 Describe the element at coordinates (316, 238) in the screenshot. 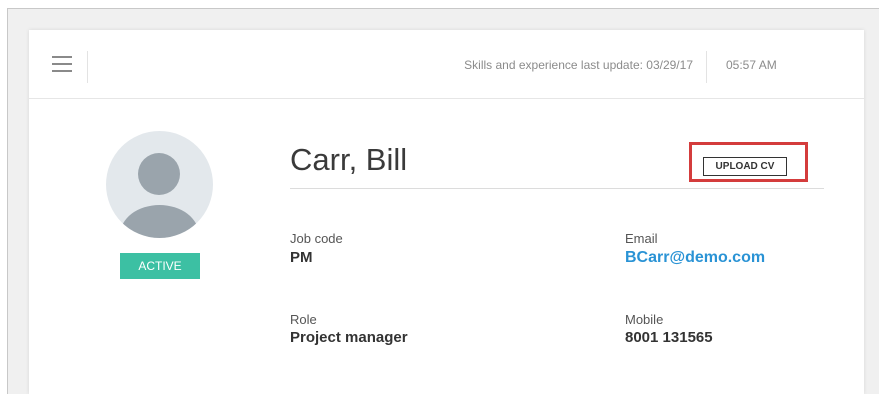

I see `job-code-label: Job code` at that location.